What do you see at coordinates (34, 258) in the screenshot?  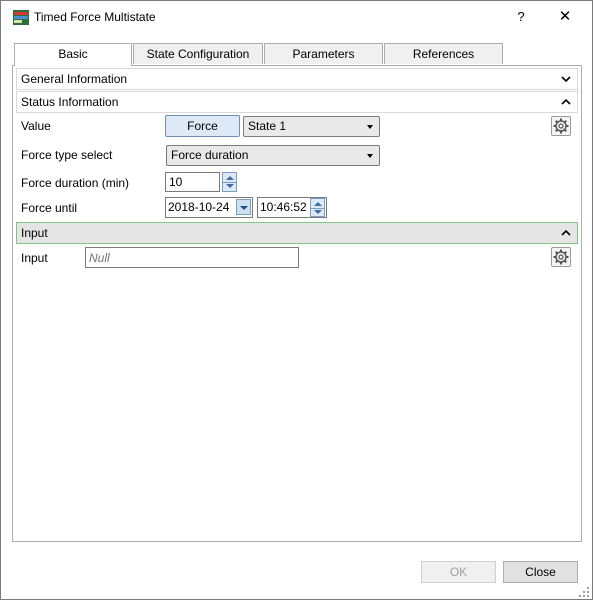 I see `input-label: Input` at bounding box center [34, 258].